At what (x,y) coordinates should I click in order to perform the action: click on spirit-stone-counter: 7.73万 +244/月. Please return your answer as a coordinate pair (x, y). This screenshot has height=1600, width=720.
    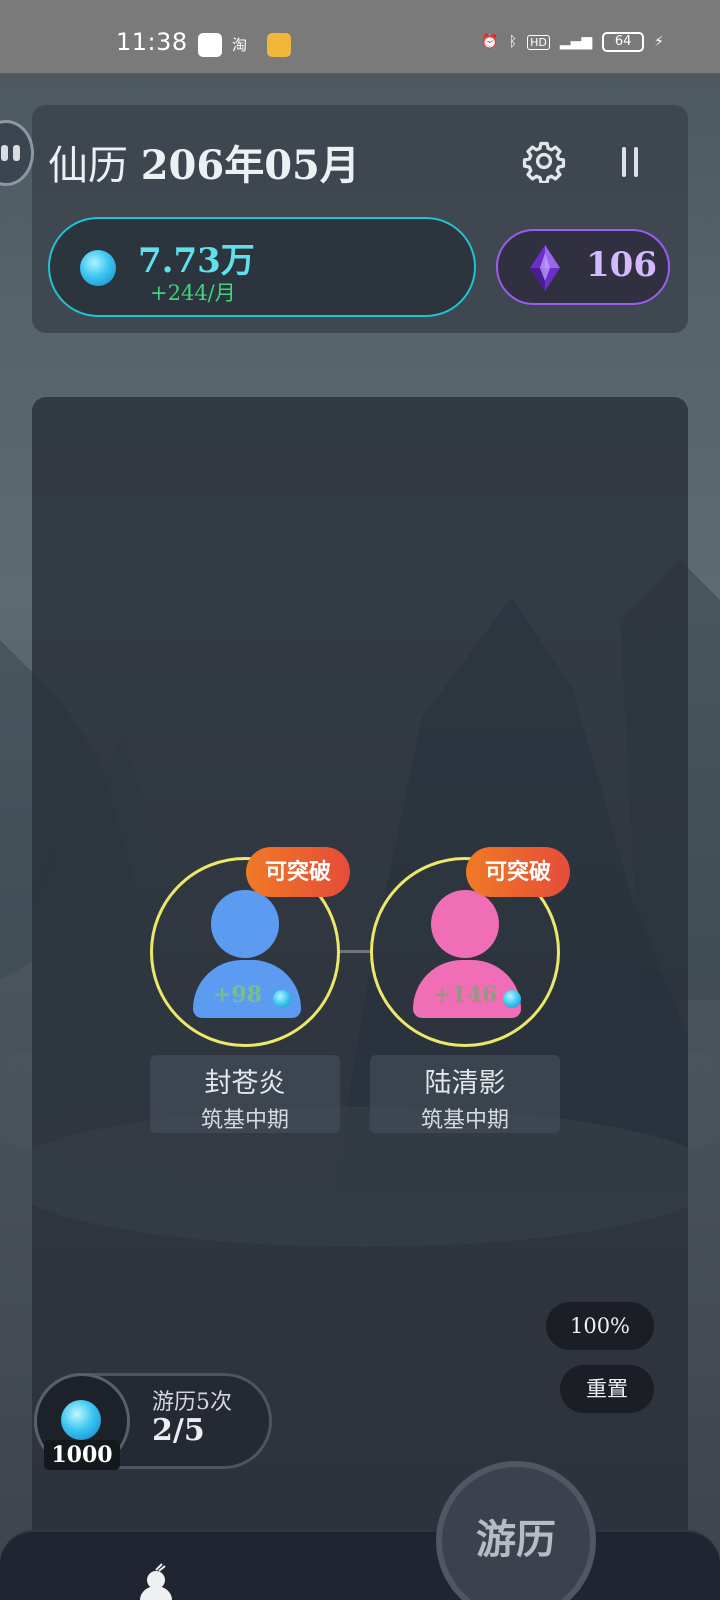
    Looking at the image, I should click on (262, 267).